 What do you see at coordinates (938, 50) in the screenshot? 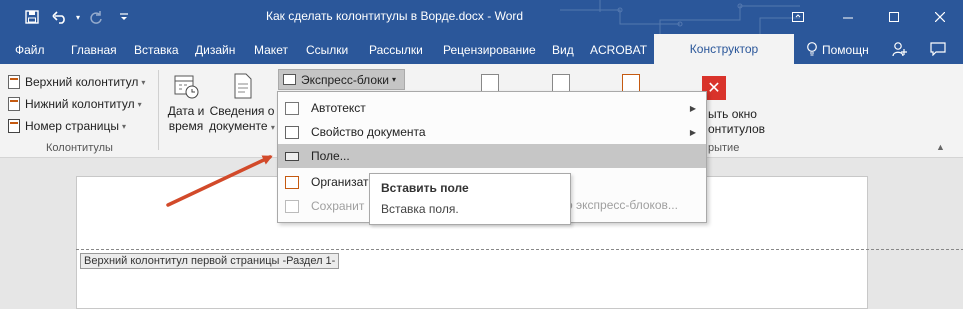
I see `comments-icon` at bounding box center [938, 50].